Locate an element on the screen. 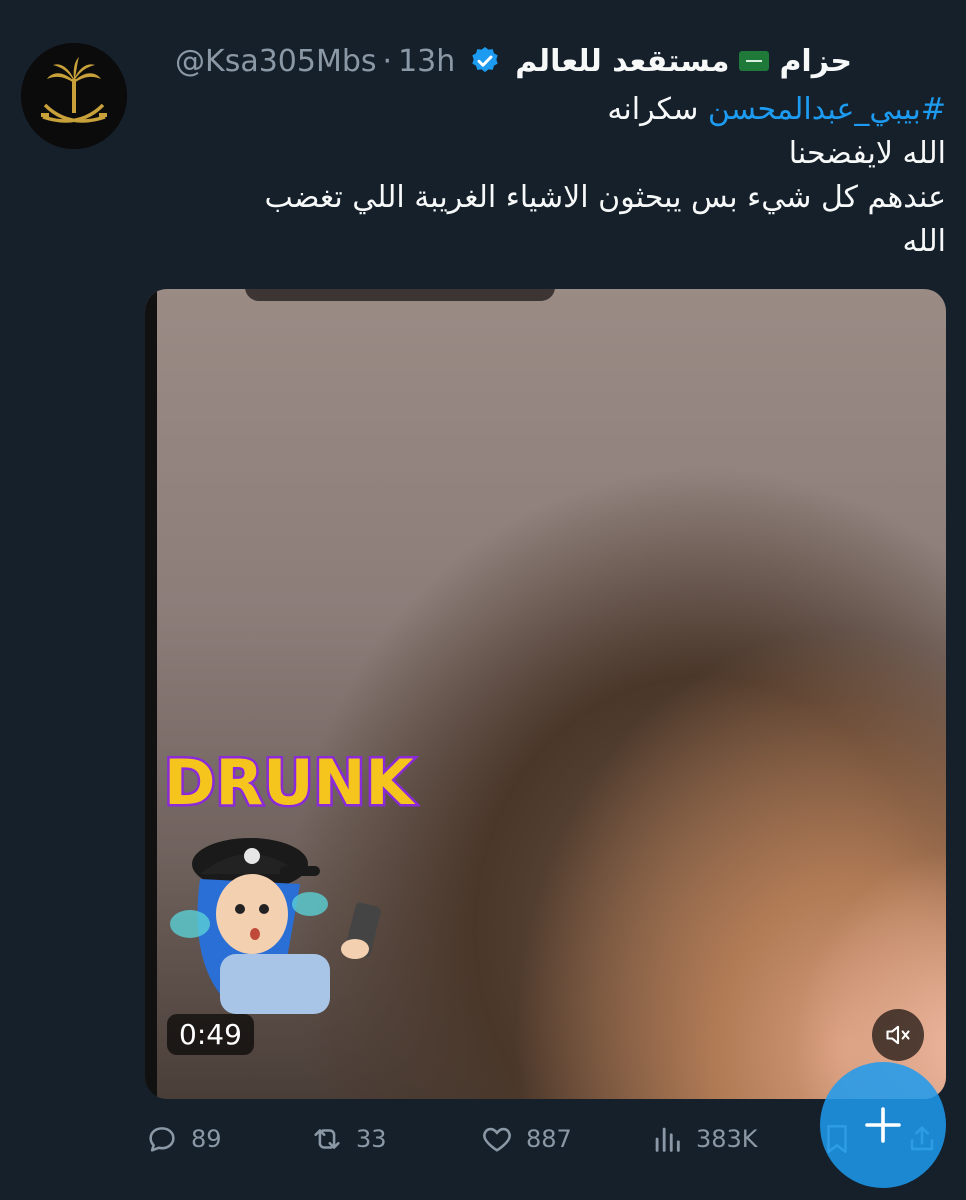 The width and height of the screenshot is (966, 1200). mute-button is located at coordinates (898, 1035).